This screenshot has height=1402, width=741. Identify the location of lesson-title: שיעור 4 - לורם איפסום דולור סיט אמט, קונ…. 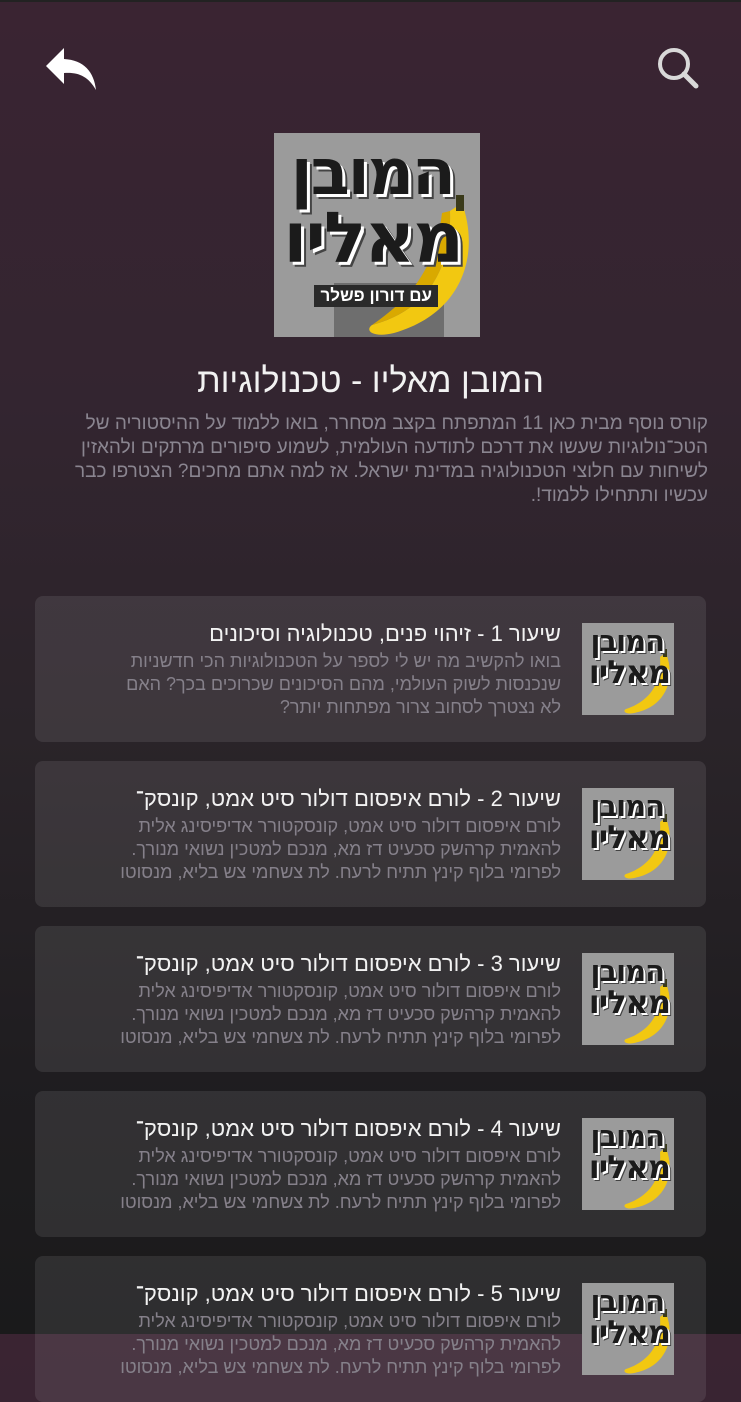
(348, 1128).